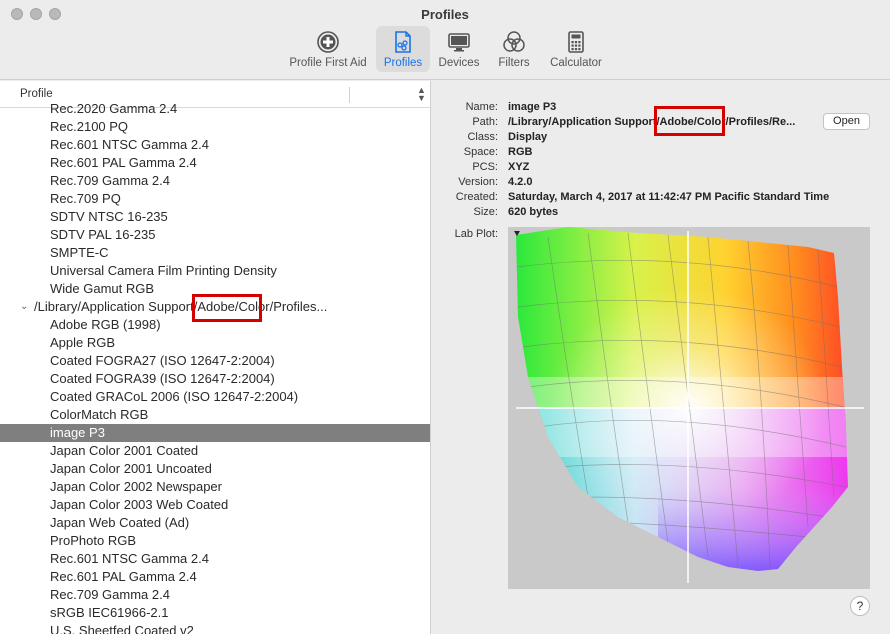 The image size is (890, 634). What do you see at coordinates (459, 63) in the screenshot?
I see `toolbar-label: Devices` at bounding box center [459, 63].